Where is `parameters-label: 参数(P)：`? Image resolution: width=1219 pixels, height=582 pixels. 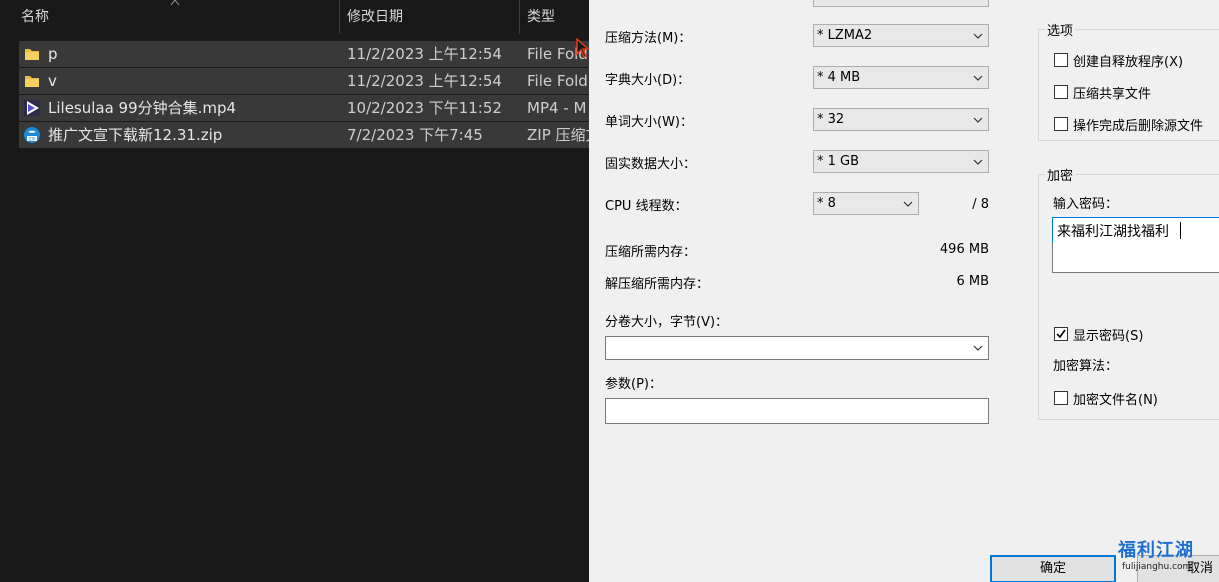 parameters-label: 参数(P)： is located at coordinates (633, 384).